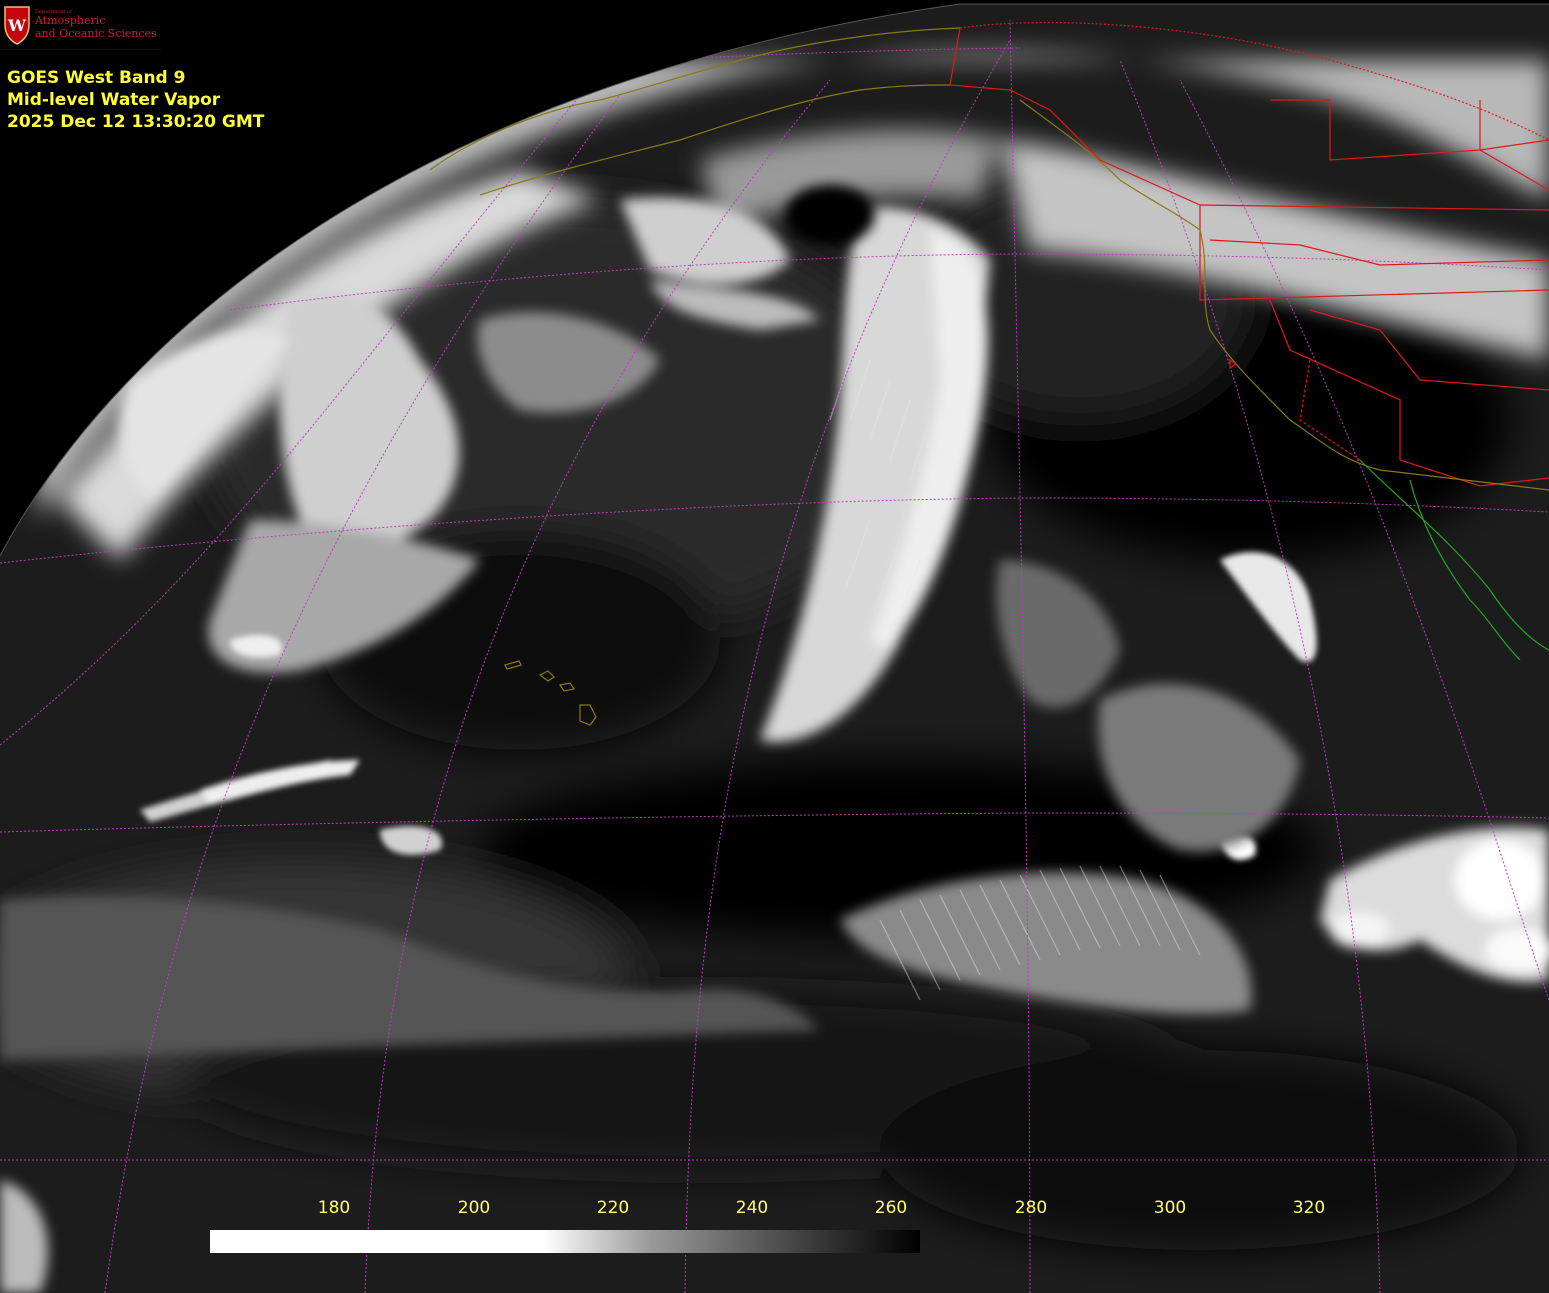 The height and width of the screenshot is (1293, 1549). Describe the element at coordinates (70, 20) in the screenshot. I see `logo-line-atmospheric: Atmospheric` at that location.